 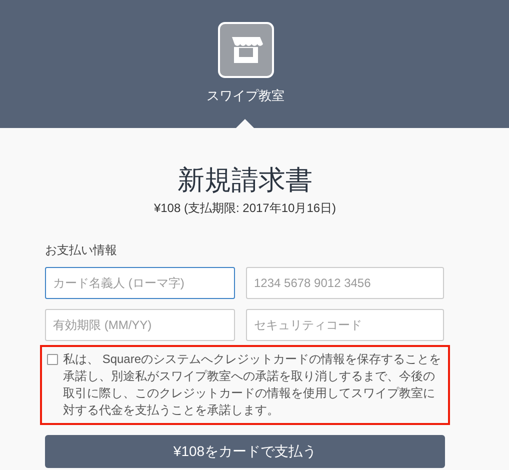 I want to click on input-field: セキュリティコード, so click(x=345, y=325).